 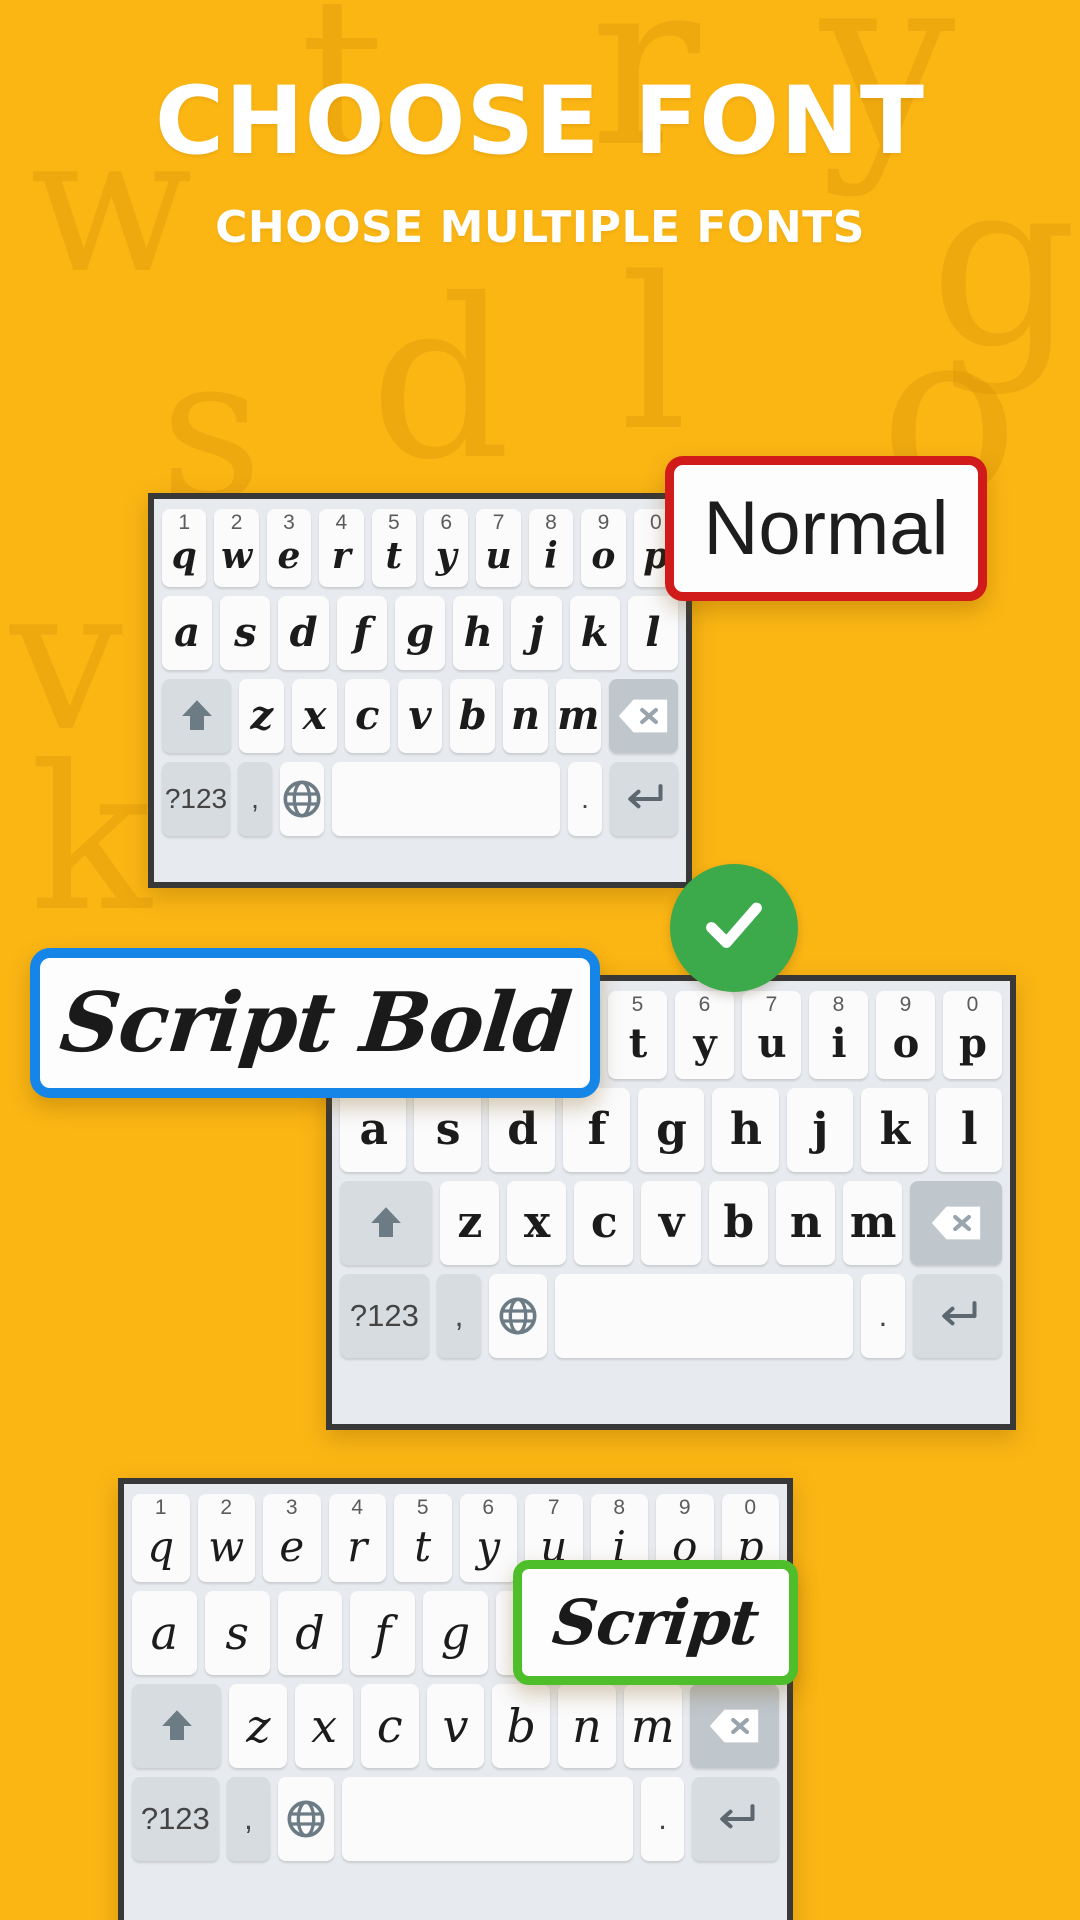 I want to click on font-callout-normal: Normal, so click(x=826, y=528).